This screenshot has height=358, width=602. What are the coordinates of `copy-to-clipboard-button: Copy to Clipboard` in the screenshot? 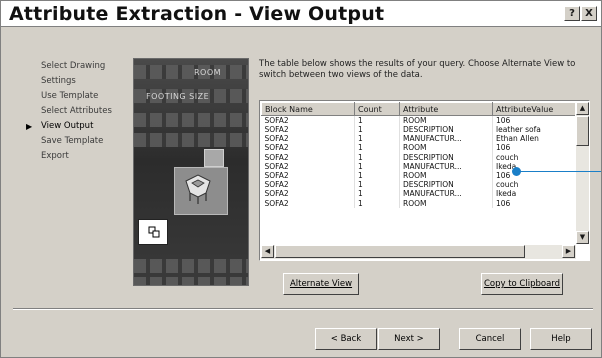 It's located at (522, 284).